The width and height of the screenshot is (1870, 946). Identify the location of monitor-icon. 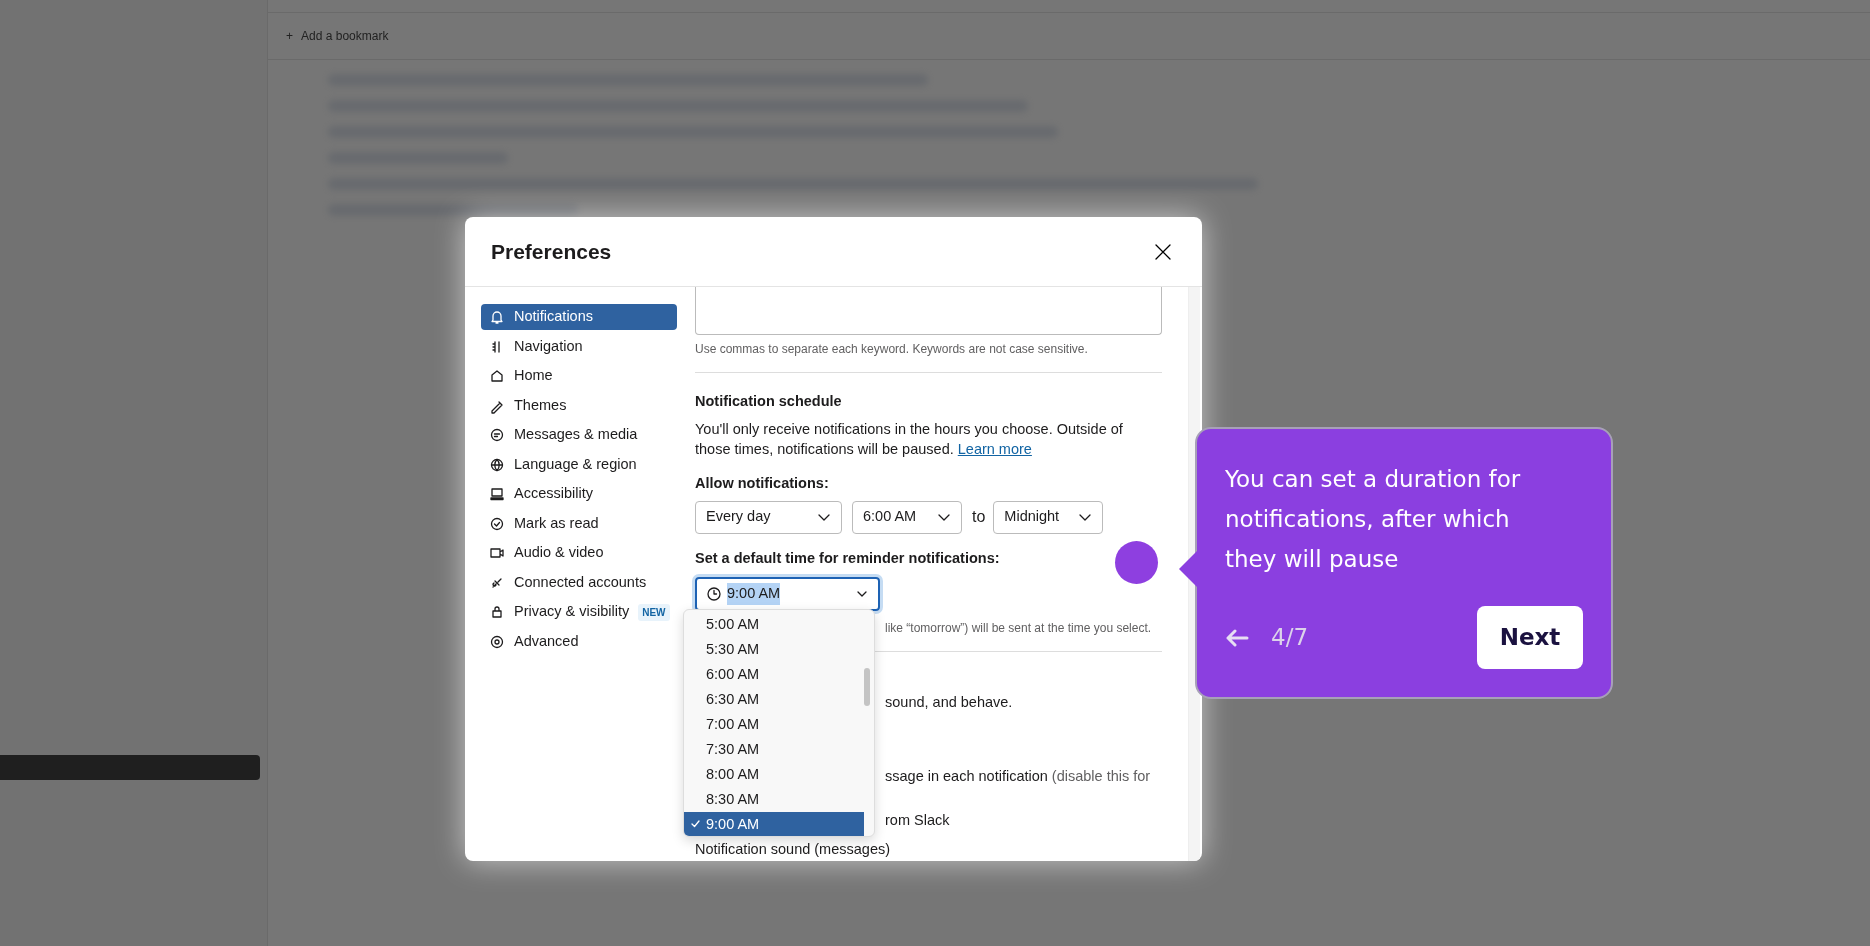
(497, 494).